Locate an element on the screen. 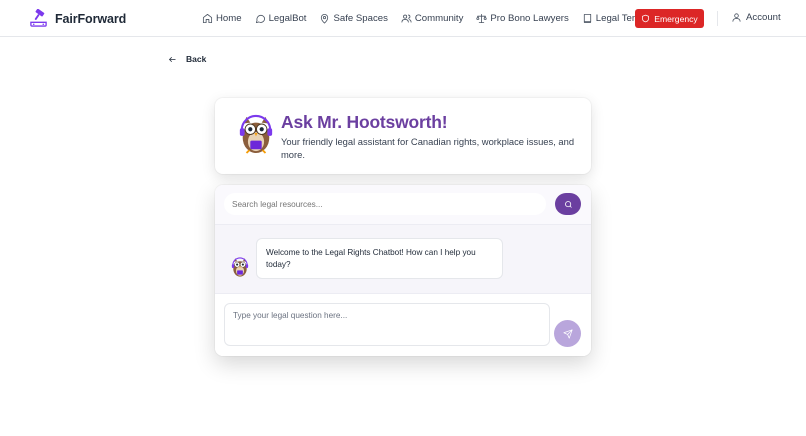  nav-divider is located at coordinates (717, 18).